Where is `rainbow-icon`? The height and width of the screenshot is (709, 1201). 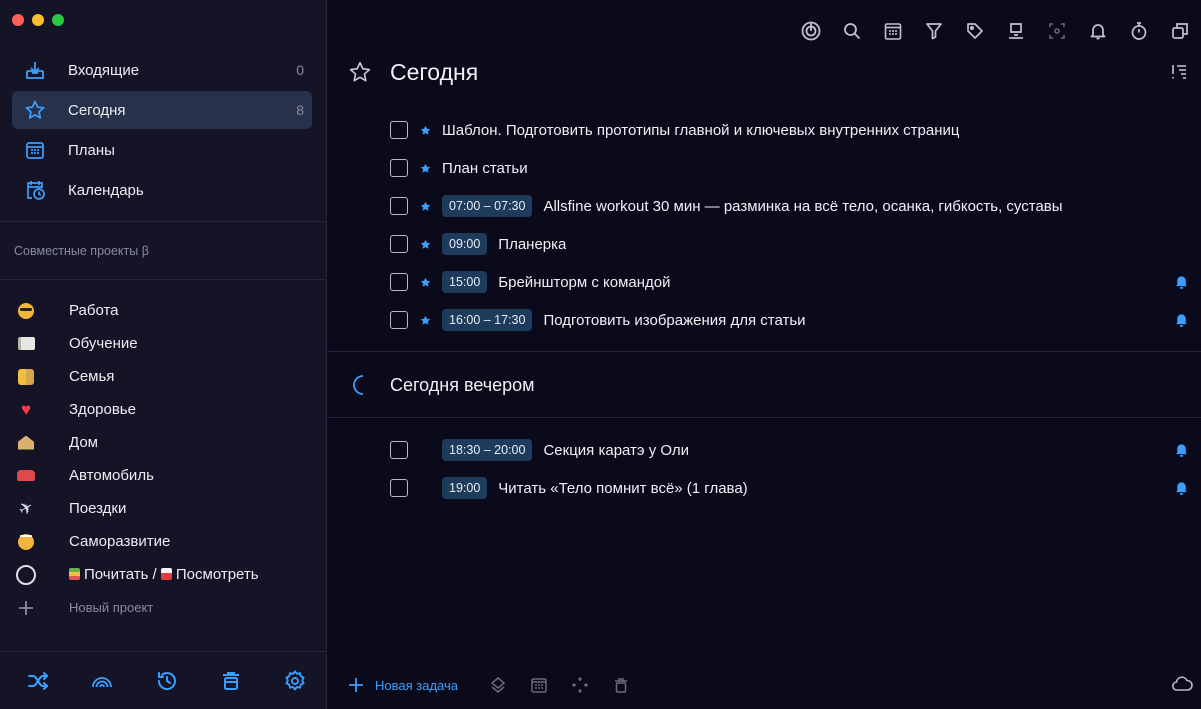
rainbow-icon is located at coordinates (102, 681).